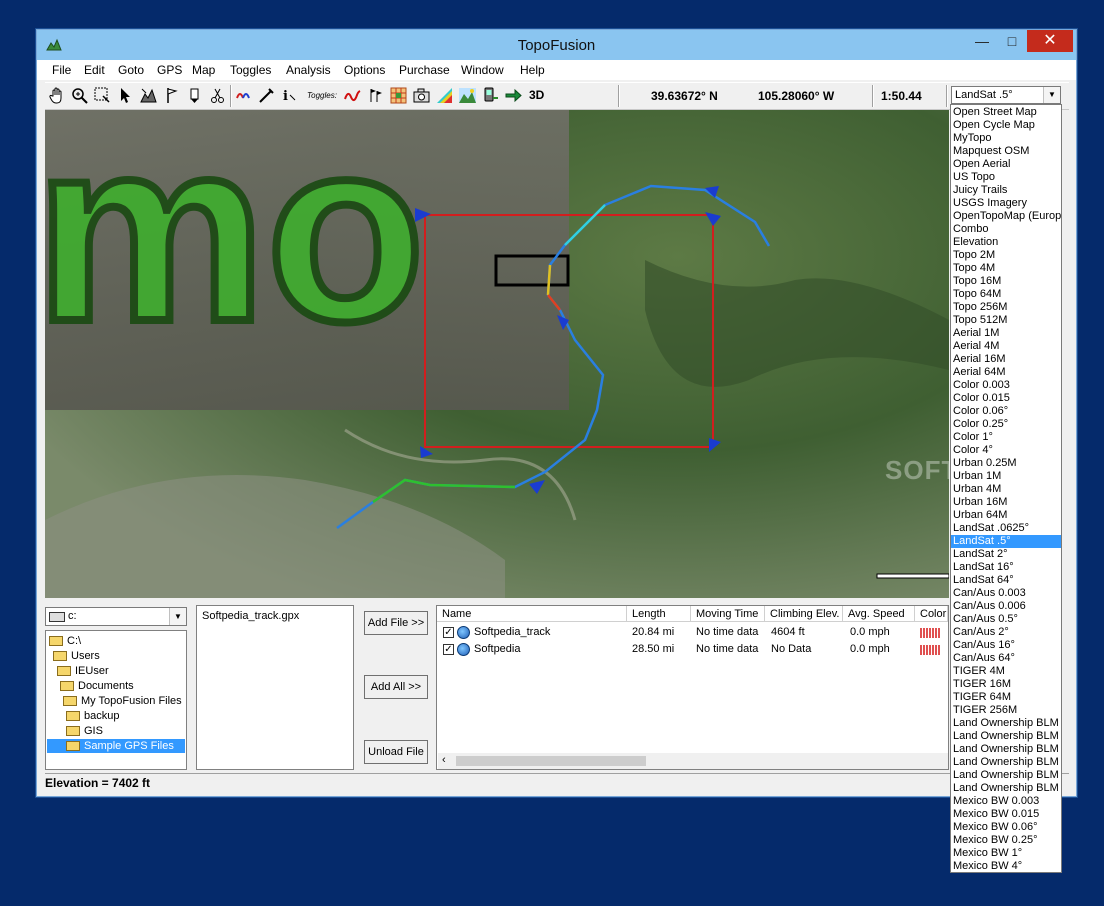 The height and width of the screenshot is (906, 1104). What do you see at coordinates (513, 95) in the screenshot?
I see `go-arrow-icon` at bounding box center [513, 95].